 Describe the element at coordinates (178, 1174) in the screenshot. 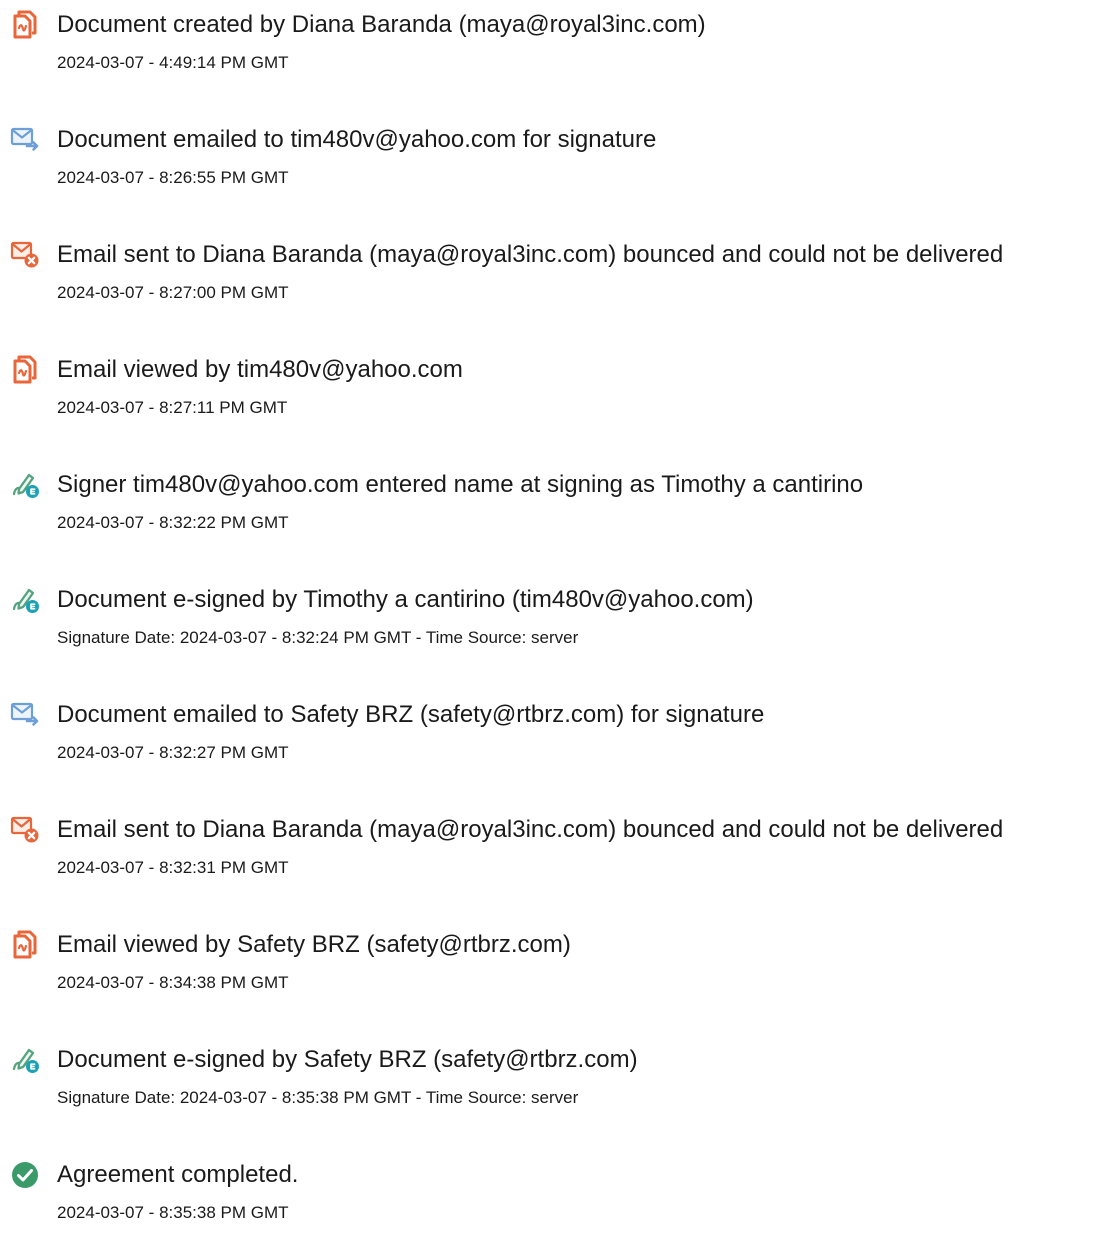

I see `event-title: Agreement completed.` at that location.